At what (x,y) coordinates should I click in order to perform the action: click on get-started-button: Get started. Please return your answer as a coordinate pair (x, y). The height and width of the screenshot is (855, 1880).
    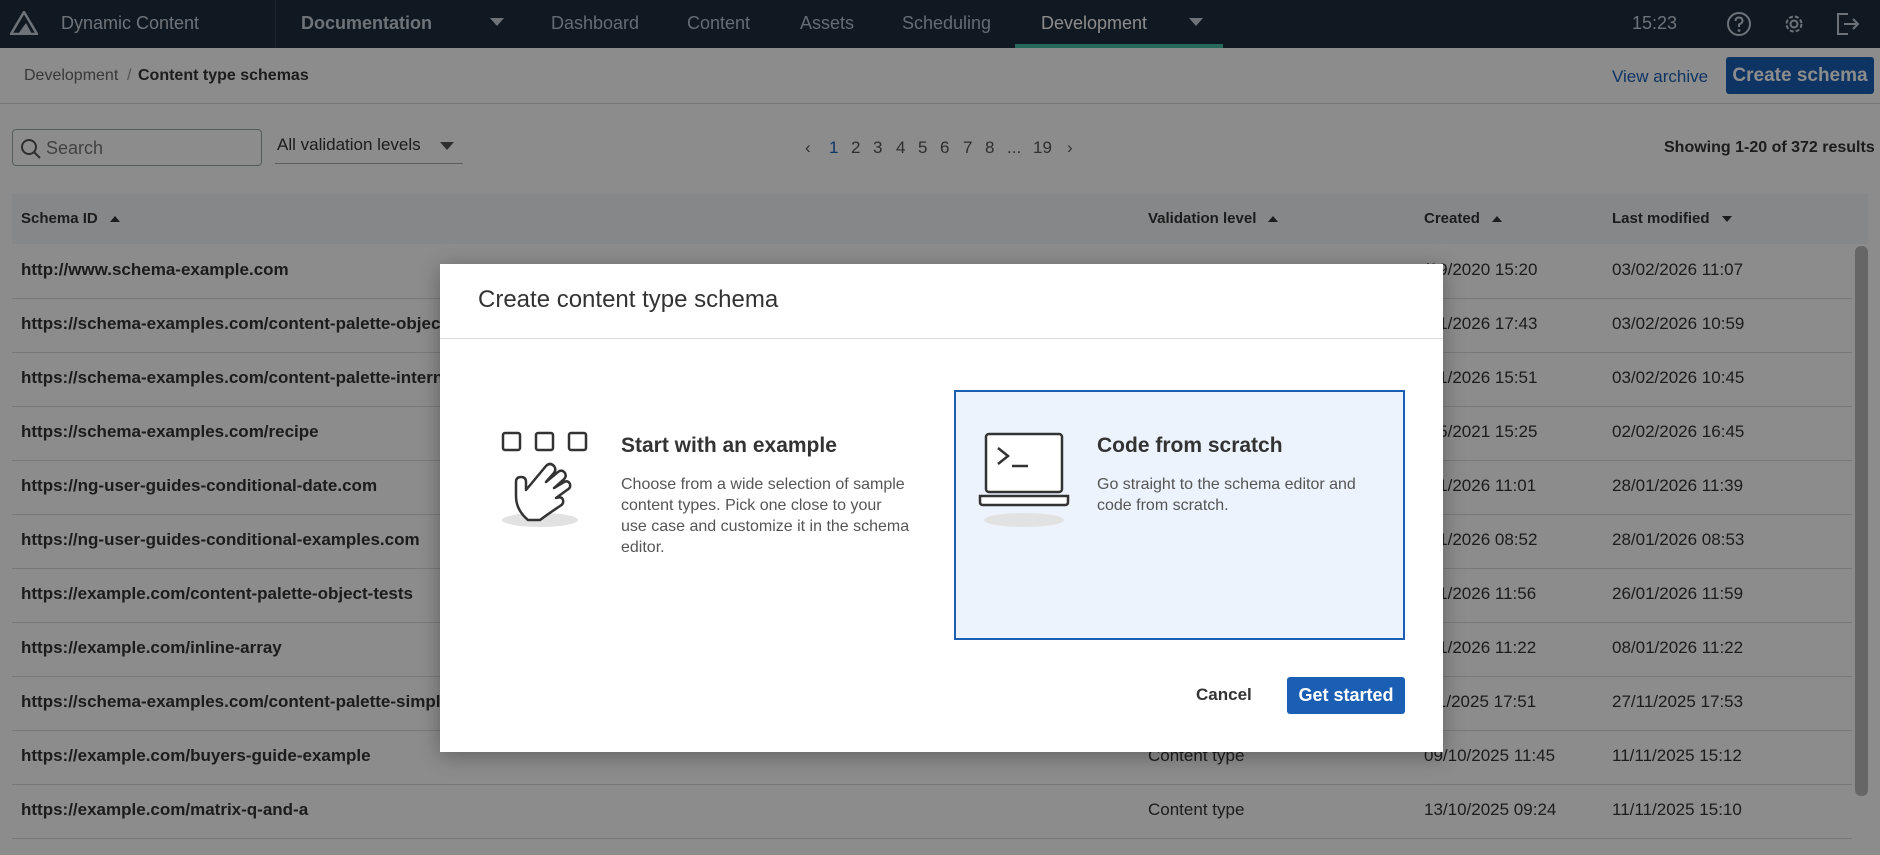
    Looking at the image, I should click on (1346, 695).